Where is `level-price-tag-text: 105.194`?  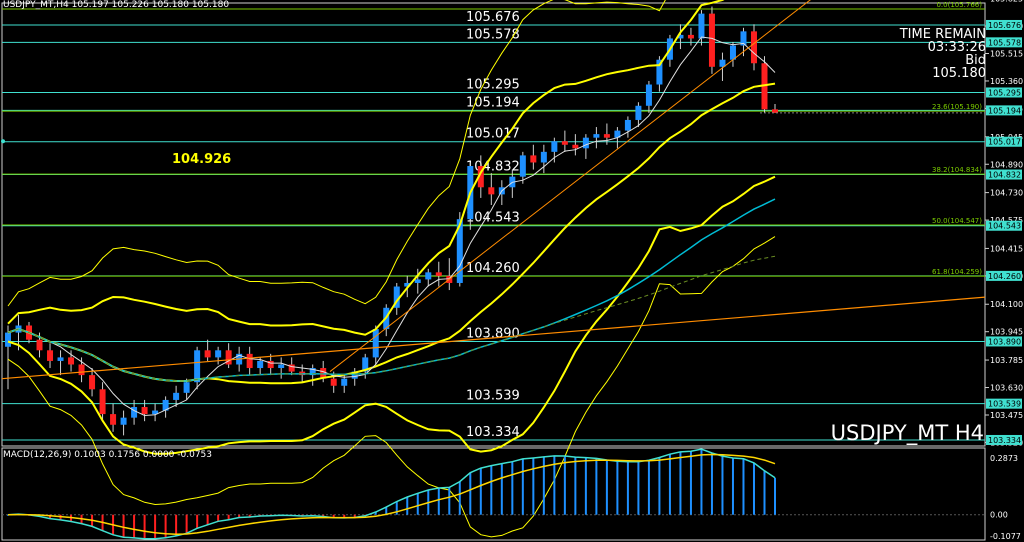
level-price-tag-text: 105.194 is located at coordinates (1004, 110).